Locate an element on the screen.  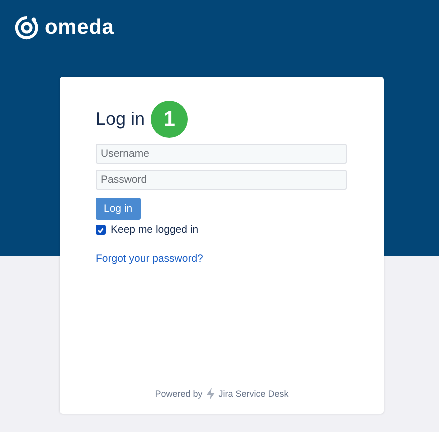
remember-label: Keep me logged in is located at coordinates (155, 230).